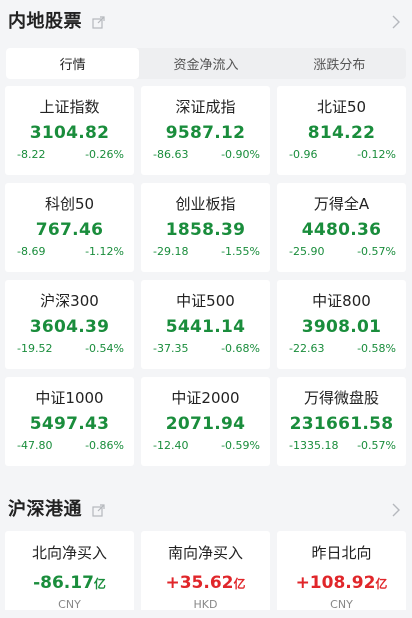 The image size is (412, 618). Describe the element at coordinates (341, 133) in the screenshot. I see `index-value: 814.22` at that location.